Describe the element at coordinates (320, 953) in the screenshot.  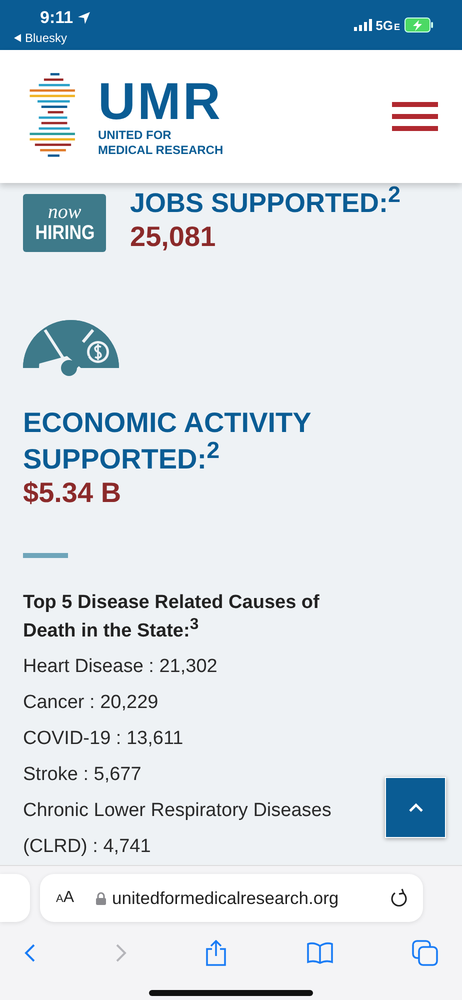
I see `bookmarks-icon` at that location.